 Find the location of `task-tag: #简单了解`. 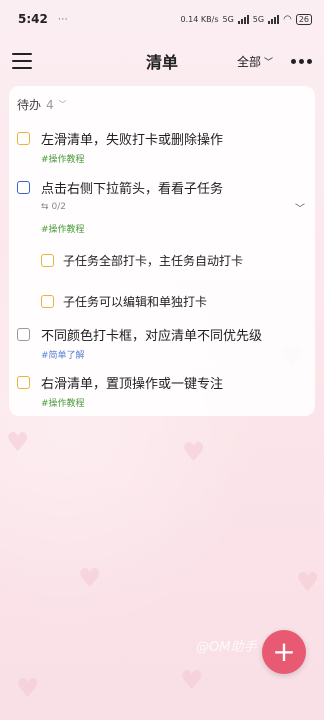

task-tag: #简单了解 is located at coordinates (63, 354).